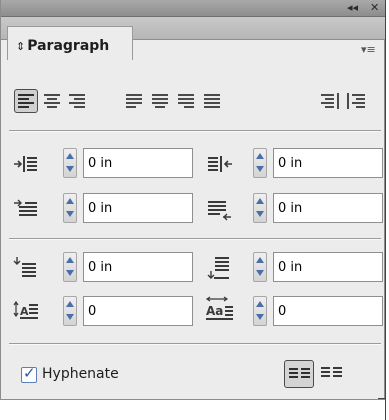  Describe the element at coordinates (382, 398) in the screenshot. I see `window-edge-tick` at that location.